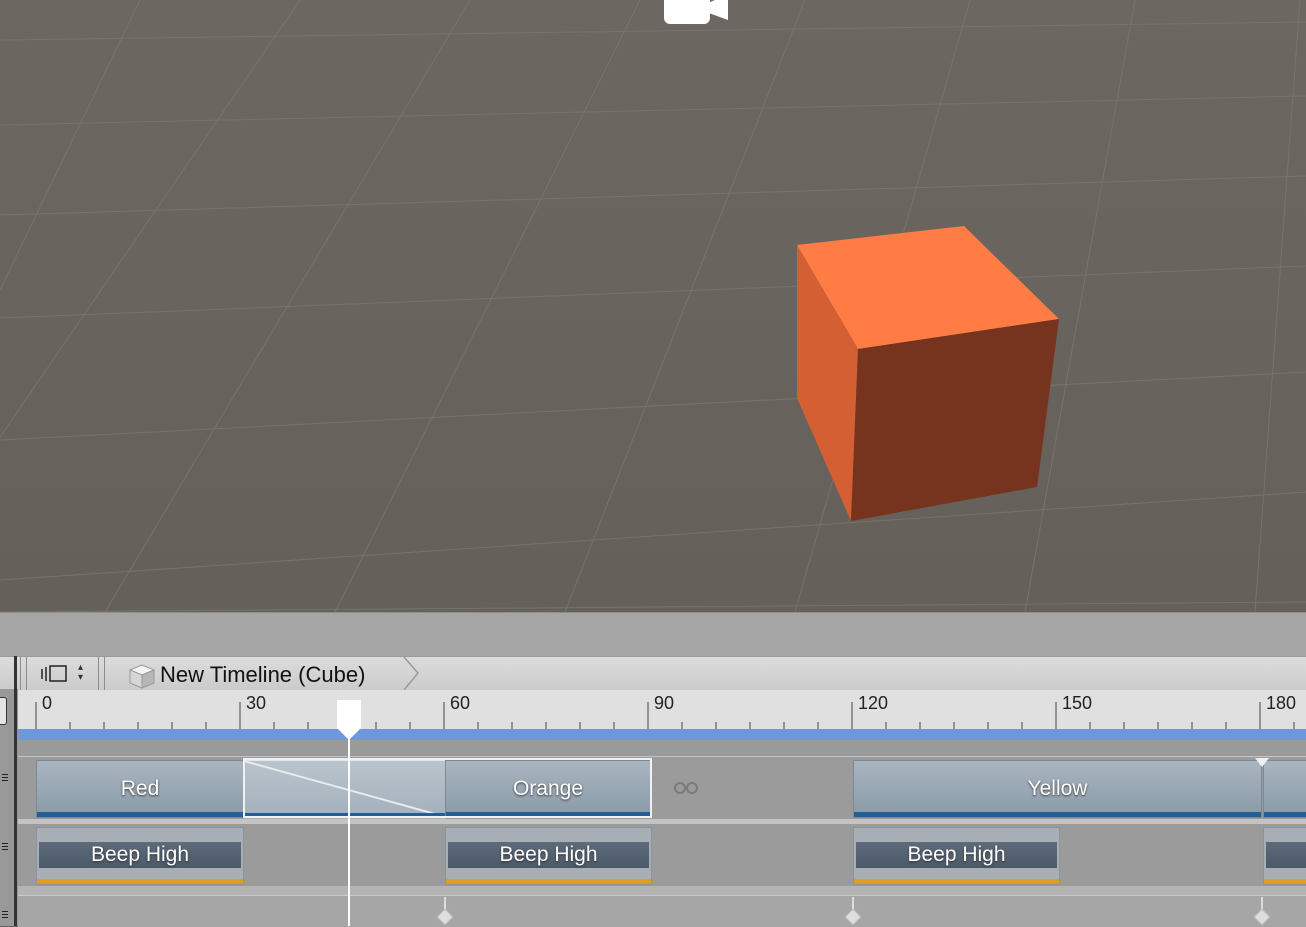  I want to click on loop-icon, so click(686, 788).